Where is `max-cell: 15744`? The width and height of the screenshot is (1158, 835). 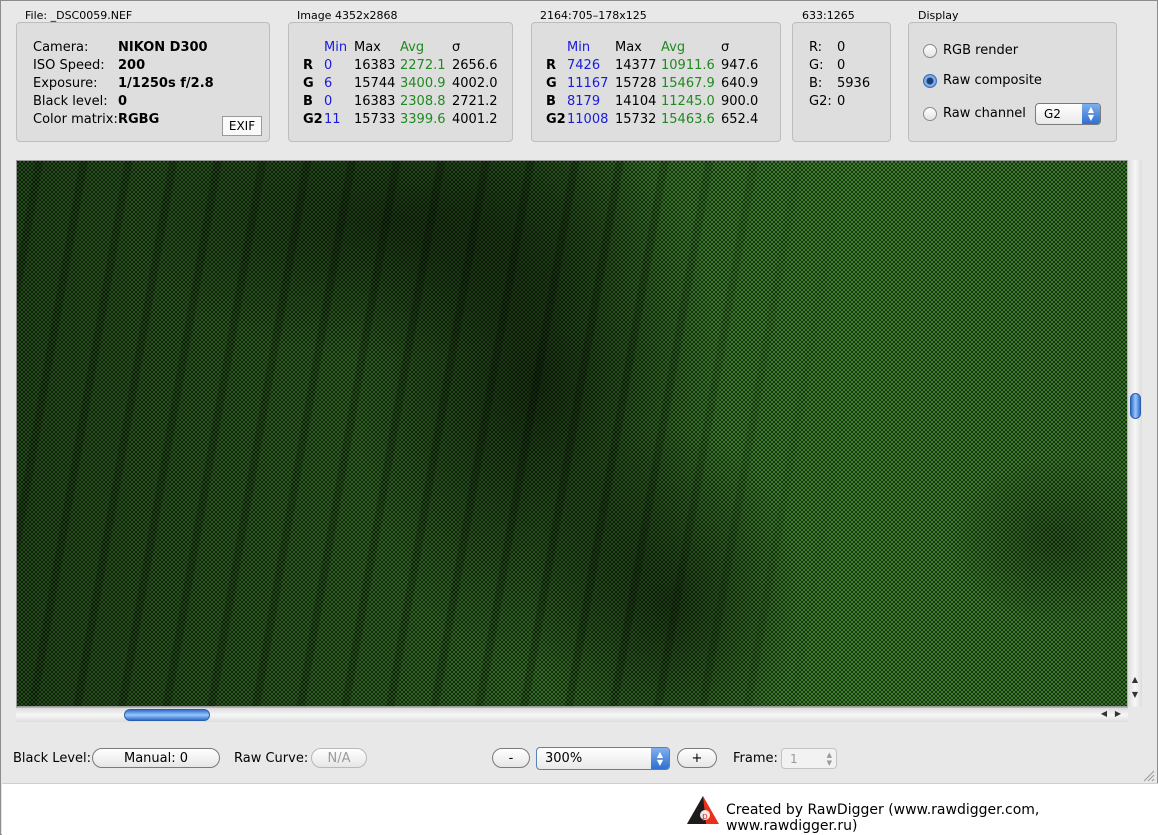
max-cell: 15744 is located at coordinates (375, 83).